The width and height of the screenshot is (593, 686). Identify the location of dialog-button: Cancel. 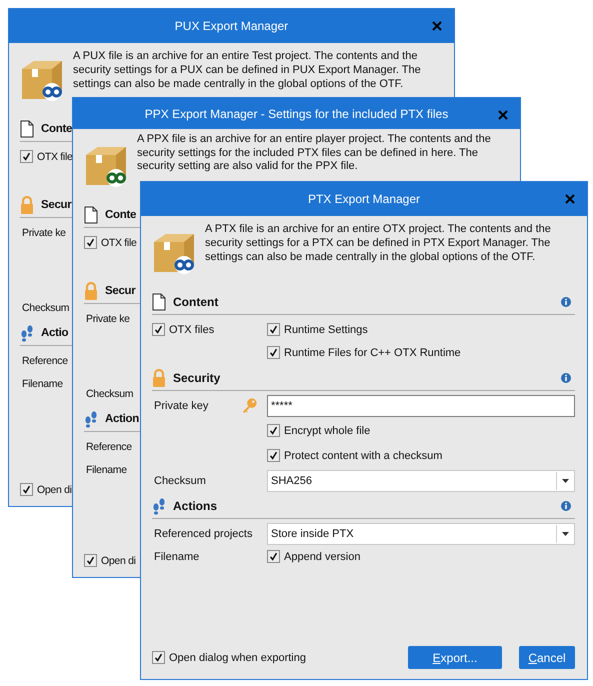
(547, 657).